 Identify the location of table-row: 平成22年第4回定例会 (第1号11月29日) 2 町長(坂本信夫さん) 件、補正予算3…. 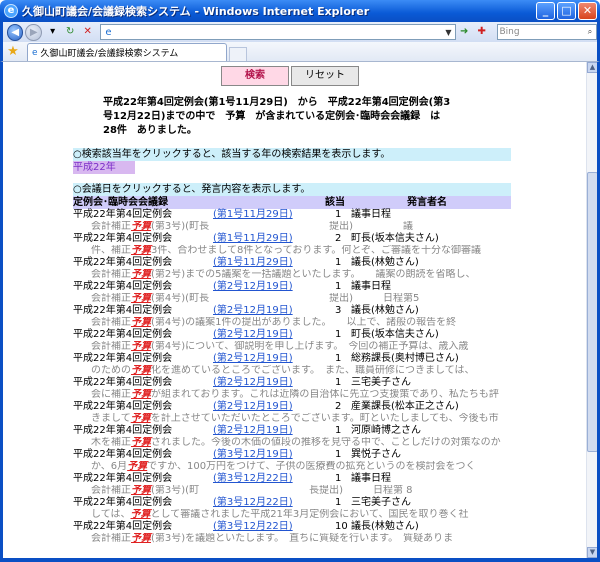
(298, 245).